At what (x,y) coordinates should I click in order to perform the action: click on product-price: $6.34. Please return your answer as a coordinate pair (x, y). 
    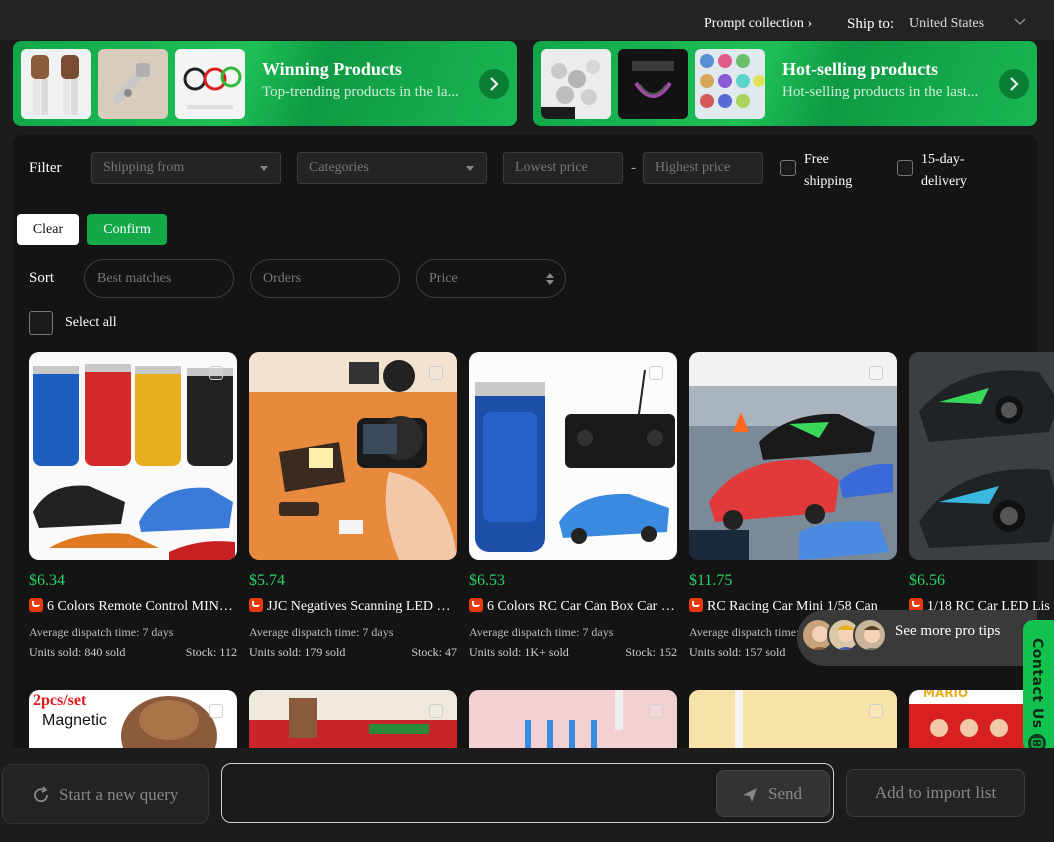
    Looking at the image, I should click on (47, 580).